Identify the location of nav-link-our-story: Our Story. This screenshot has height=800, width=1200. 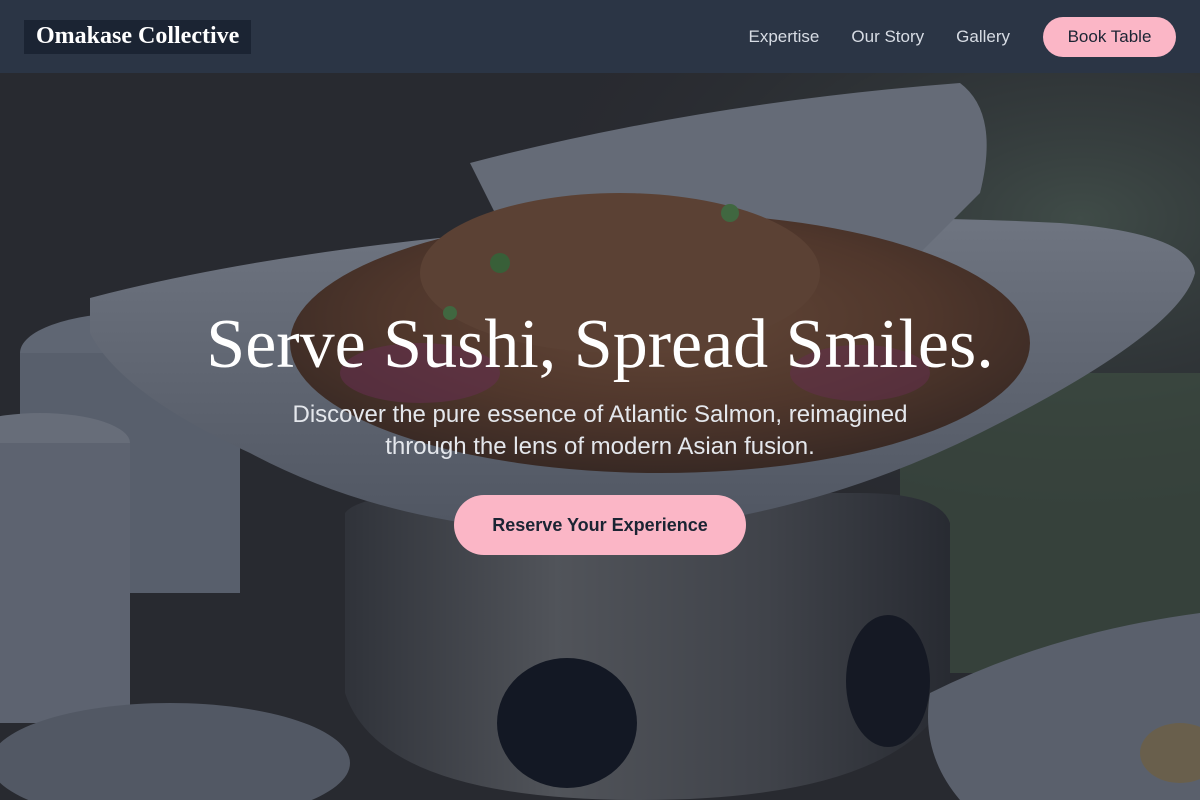
(887, 37).